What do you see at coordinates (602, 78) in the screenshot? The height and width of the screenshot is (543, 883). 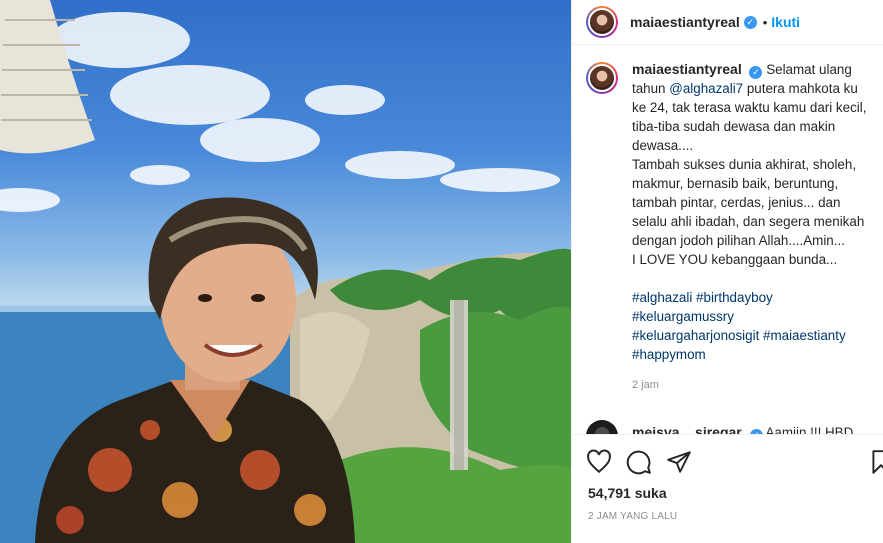 I see `caption-author-avatar` at bounding box center [602, 78].